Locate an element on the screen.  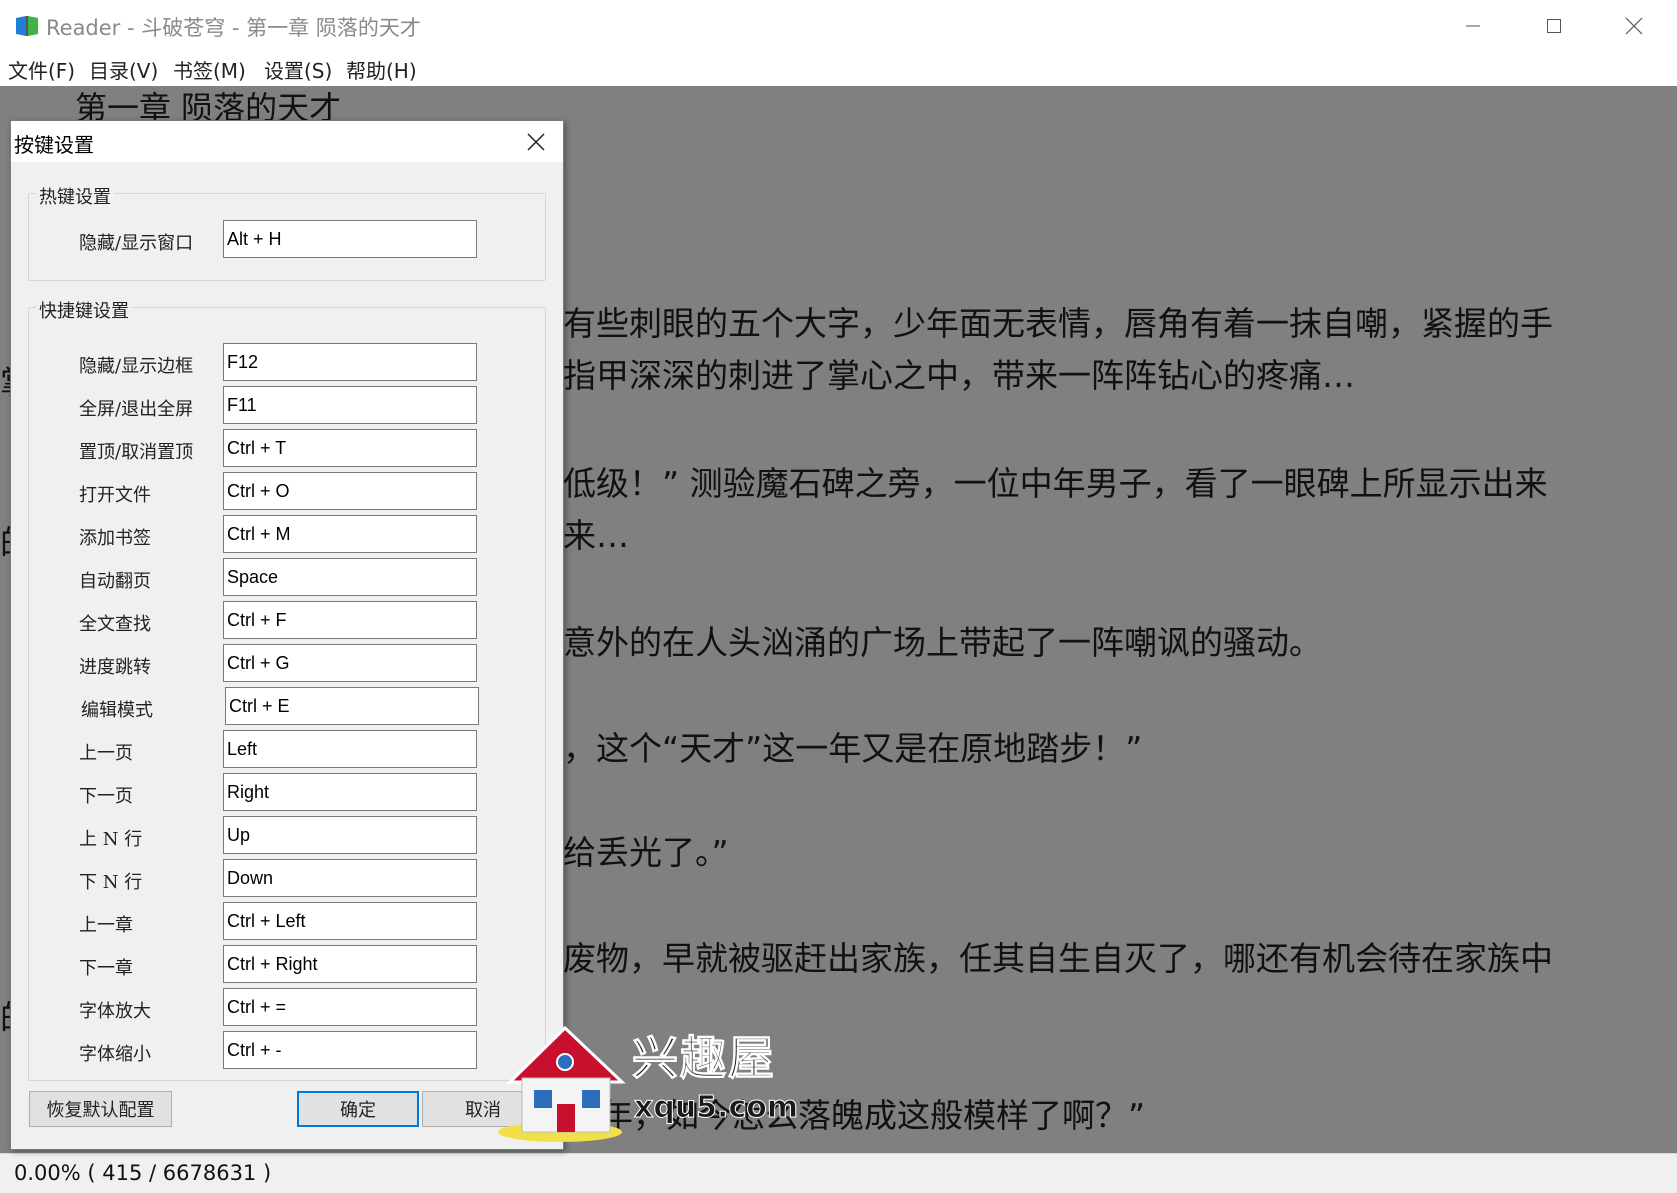
close-window-button is located at coordinates (1634, 26).